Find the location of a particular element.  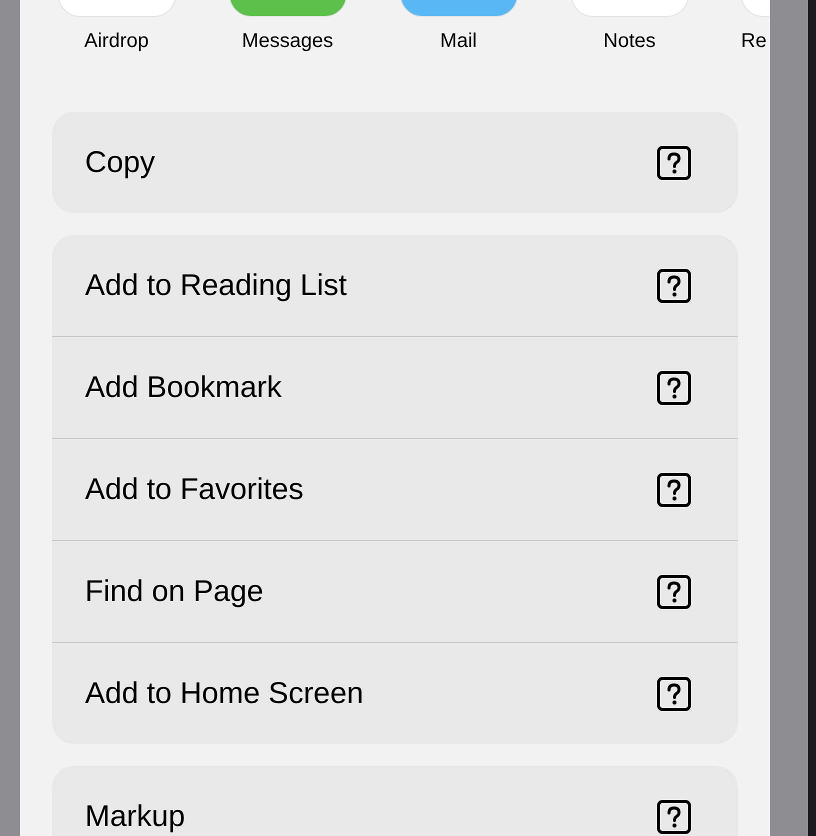

app-label: Re is located at coordinates (754, 41).